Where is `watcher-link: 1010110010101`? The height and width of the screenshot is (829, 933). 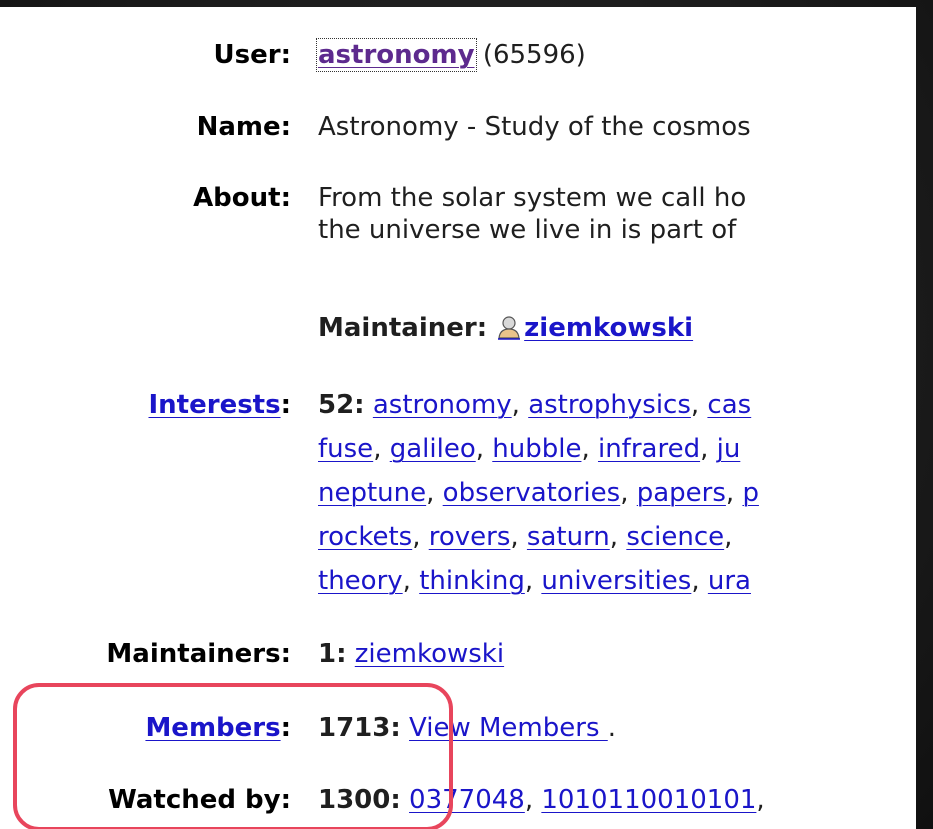
watcher-link: 1010110010101 is located at coordinates (648, 800).